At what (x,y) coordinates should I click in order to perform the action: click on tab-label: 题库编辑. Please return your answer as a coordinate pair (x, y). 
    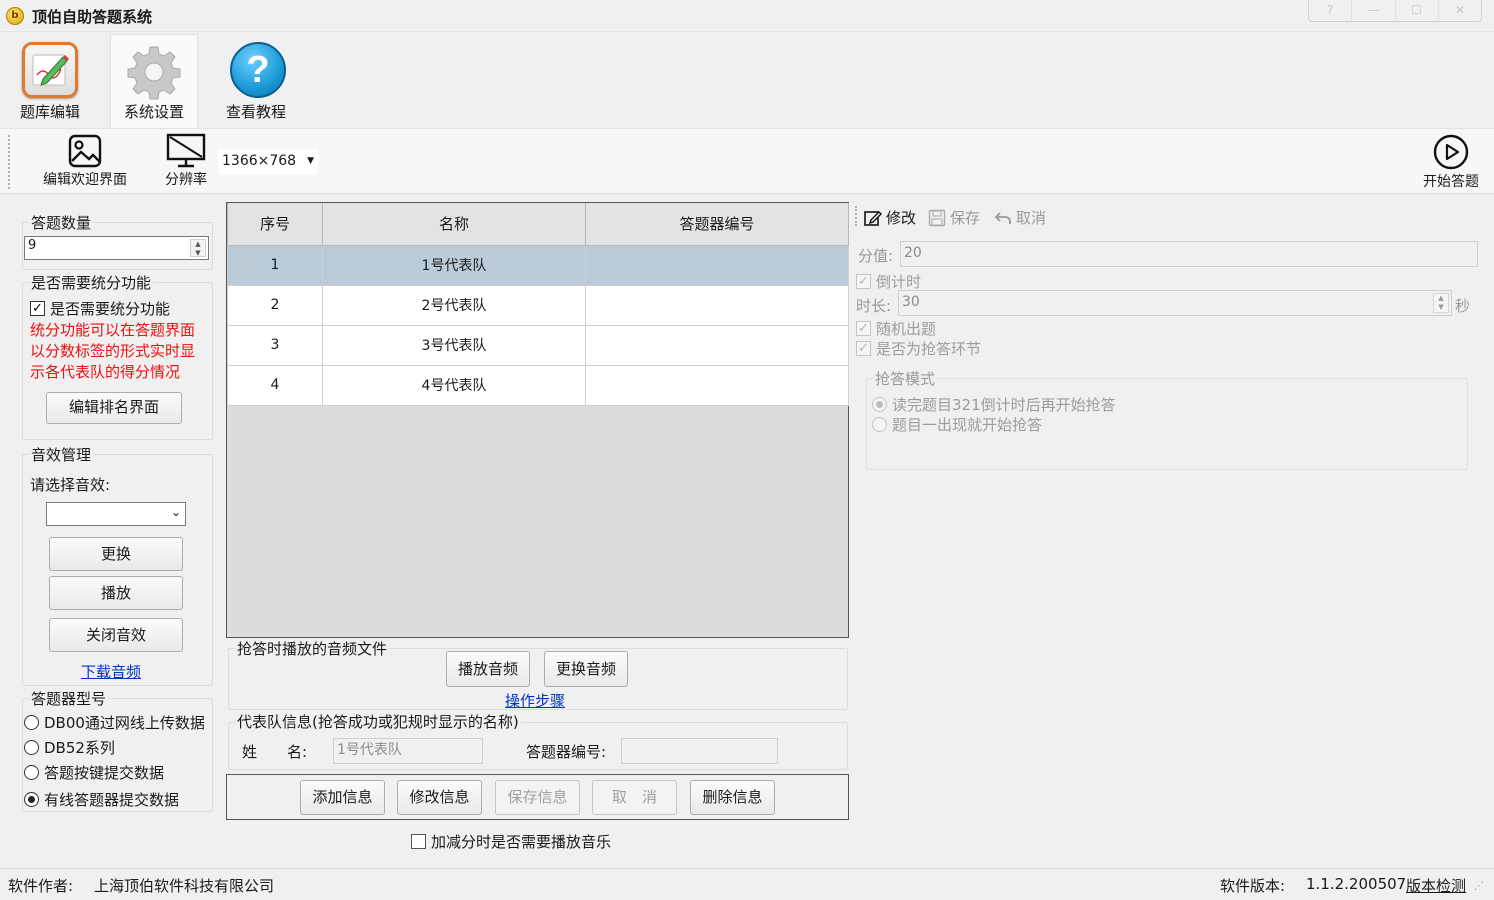
    Looking at the image, I should click on (49, 112).